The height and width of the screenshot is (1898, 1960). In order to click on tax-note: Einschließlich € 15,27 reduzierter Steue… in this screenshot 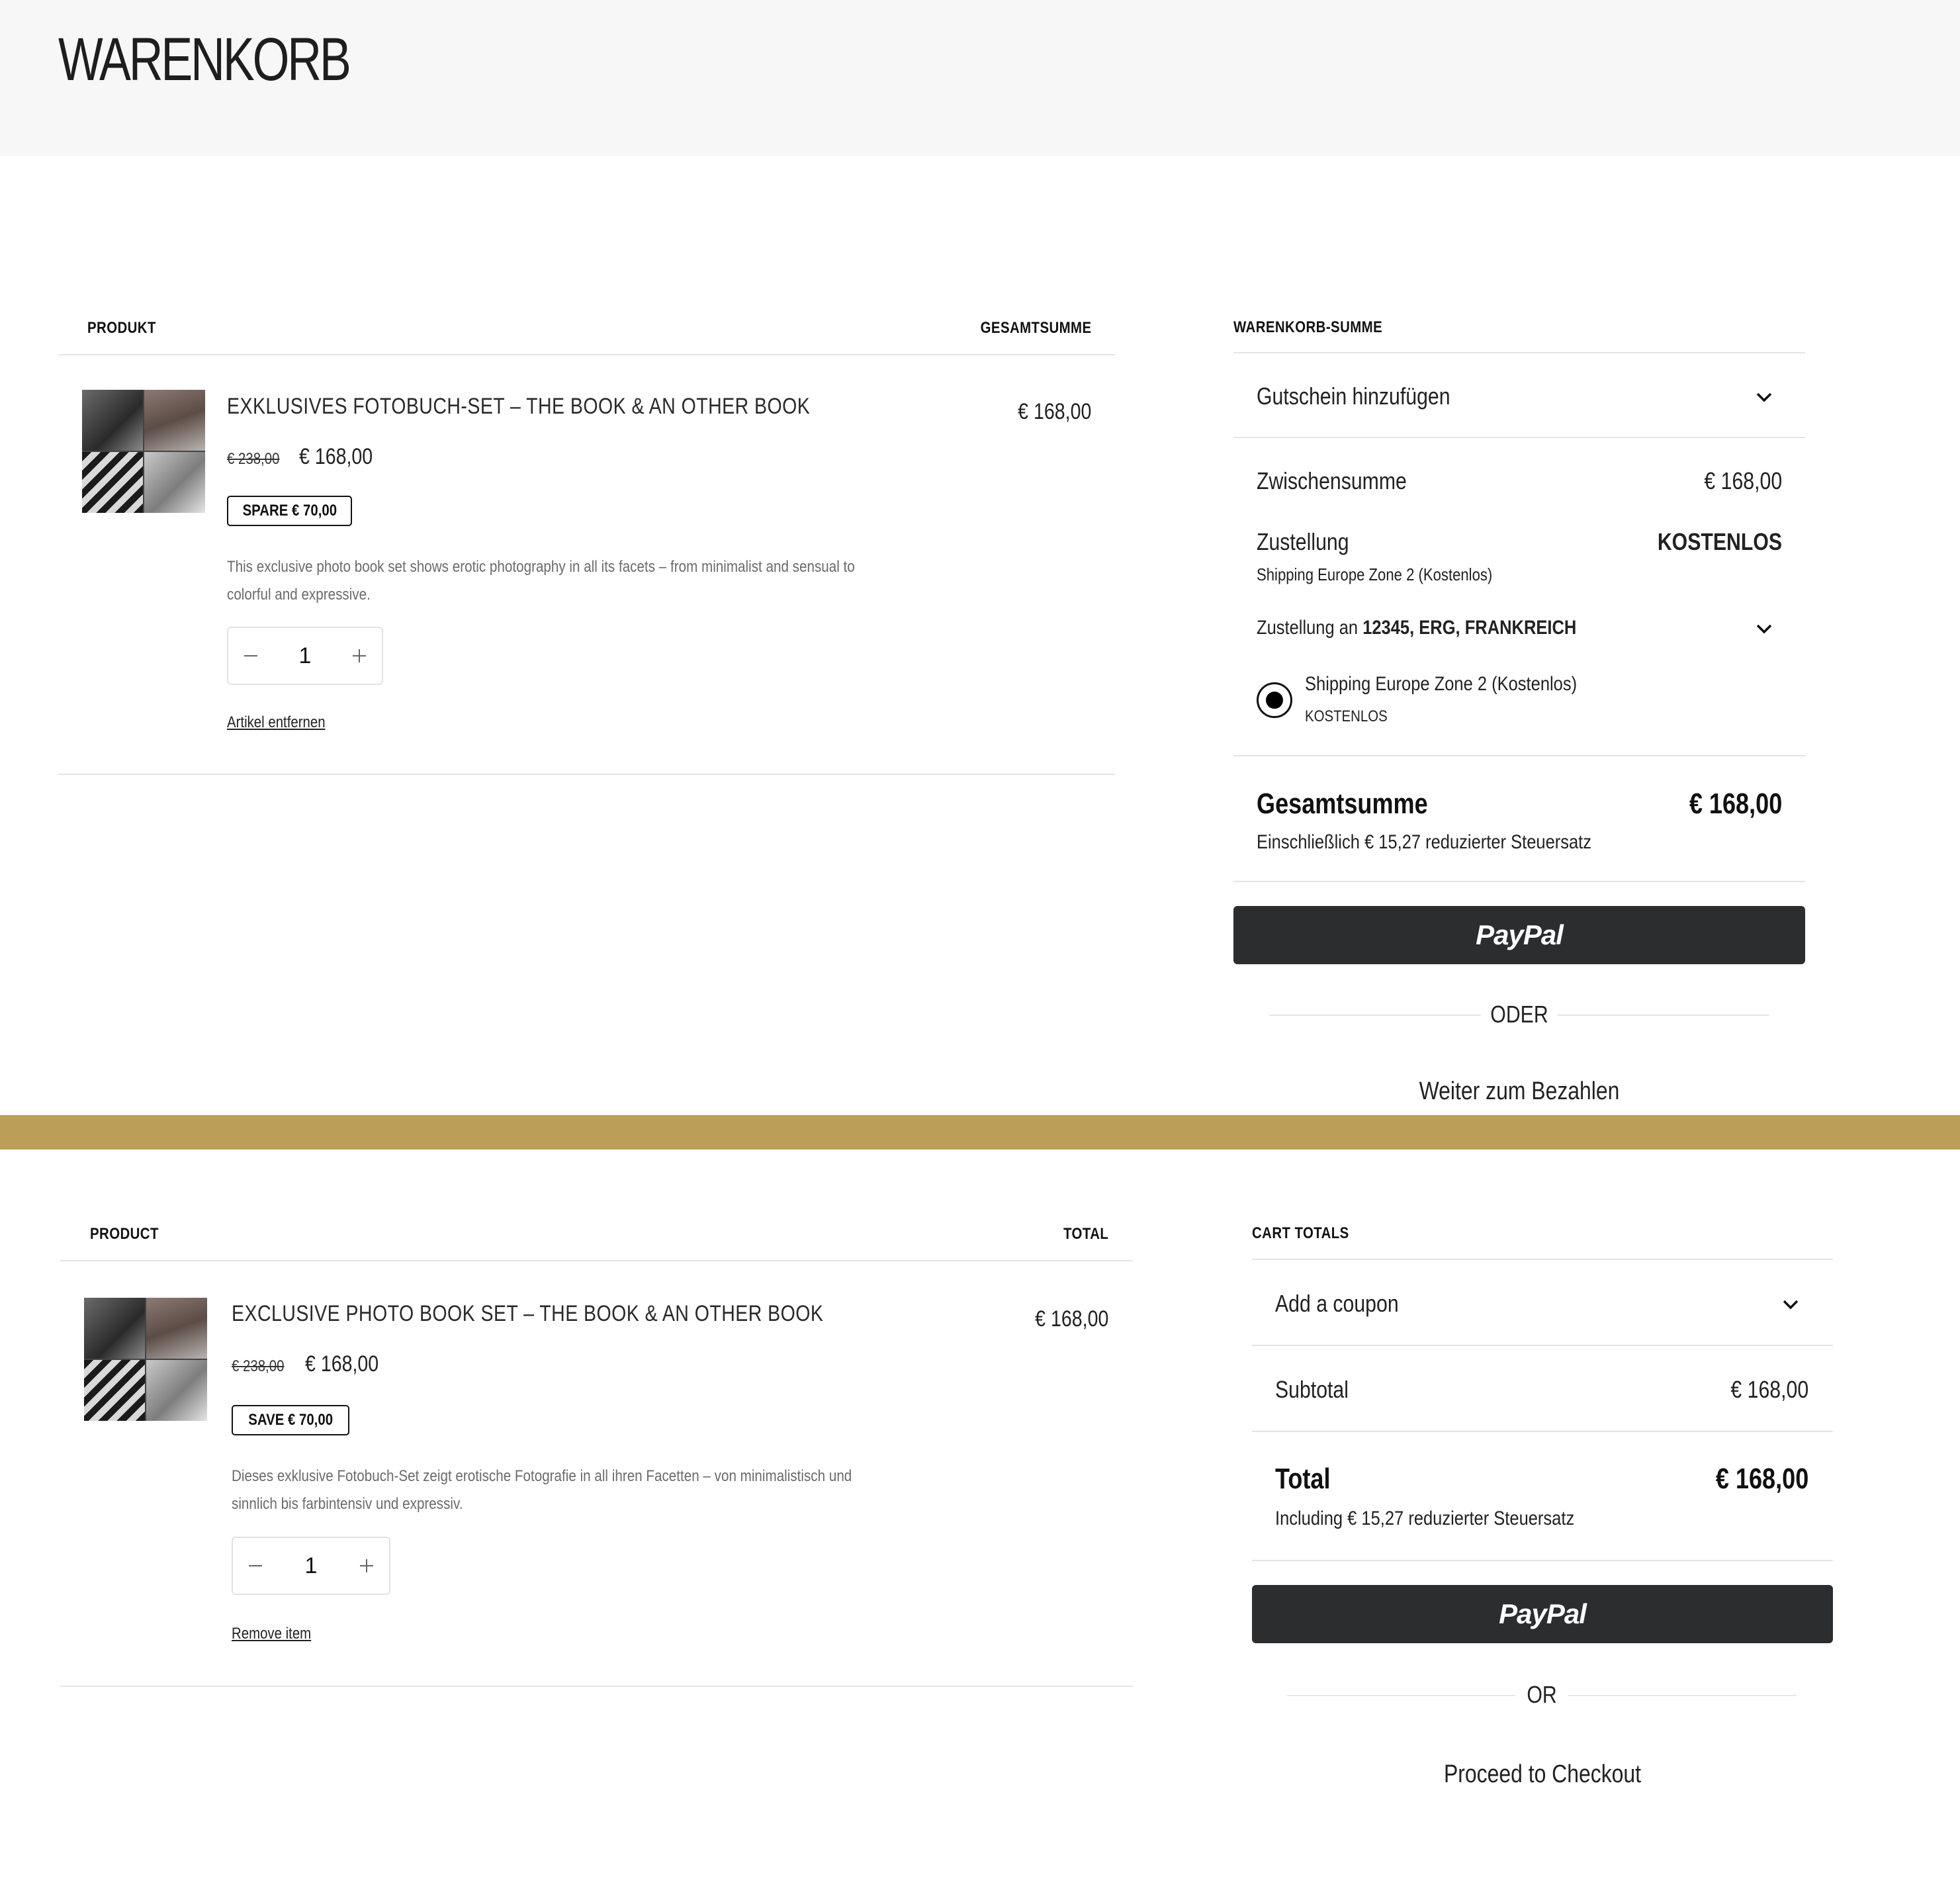, I will do `click(1424, 842)`.